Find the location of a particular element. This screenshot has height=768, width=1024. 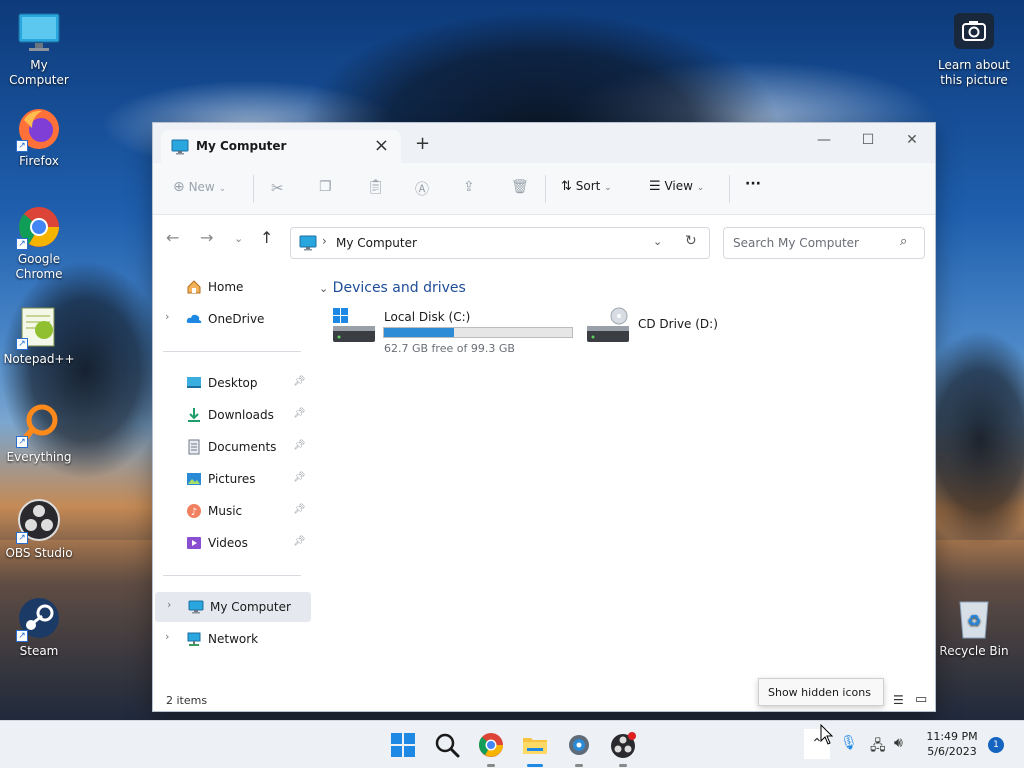

view-button: ☰ View ⌄ is located at coordinates (676, 186).